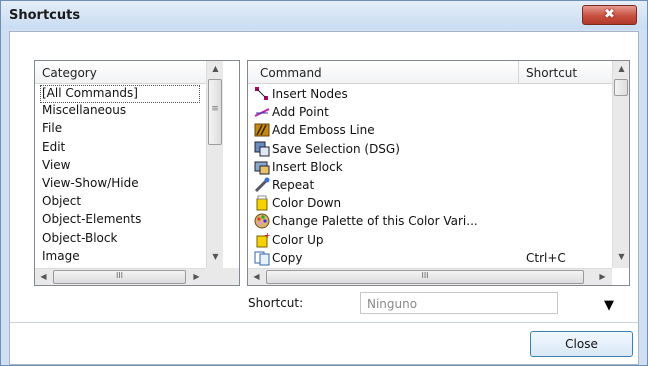 This screenshot has height=366, width=648. Describe the element at coordinates (276, 303) in the screenshot. I see `shortcut-label: Shortcut:` at that location.